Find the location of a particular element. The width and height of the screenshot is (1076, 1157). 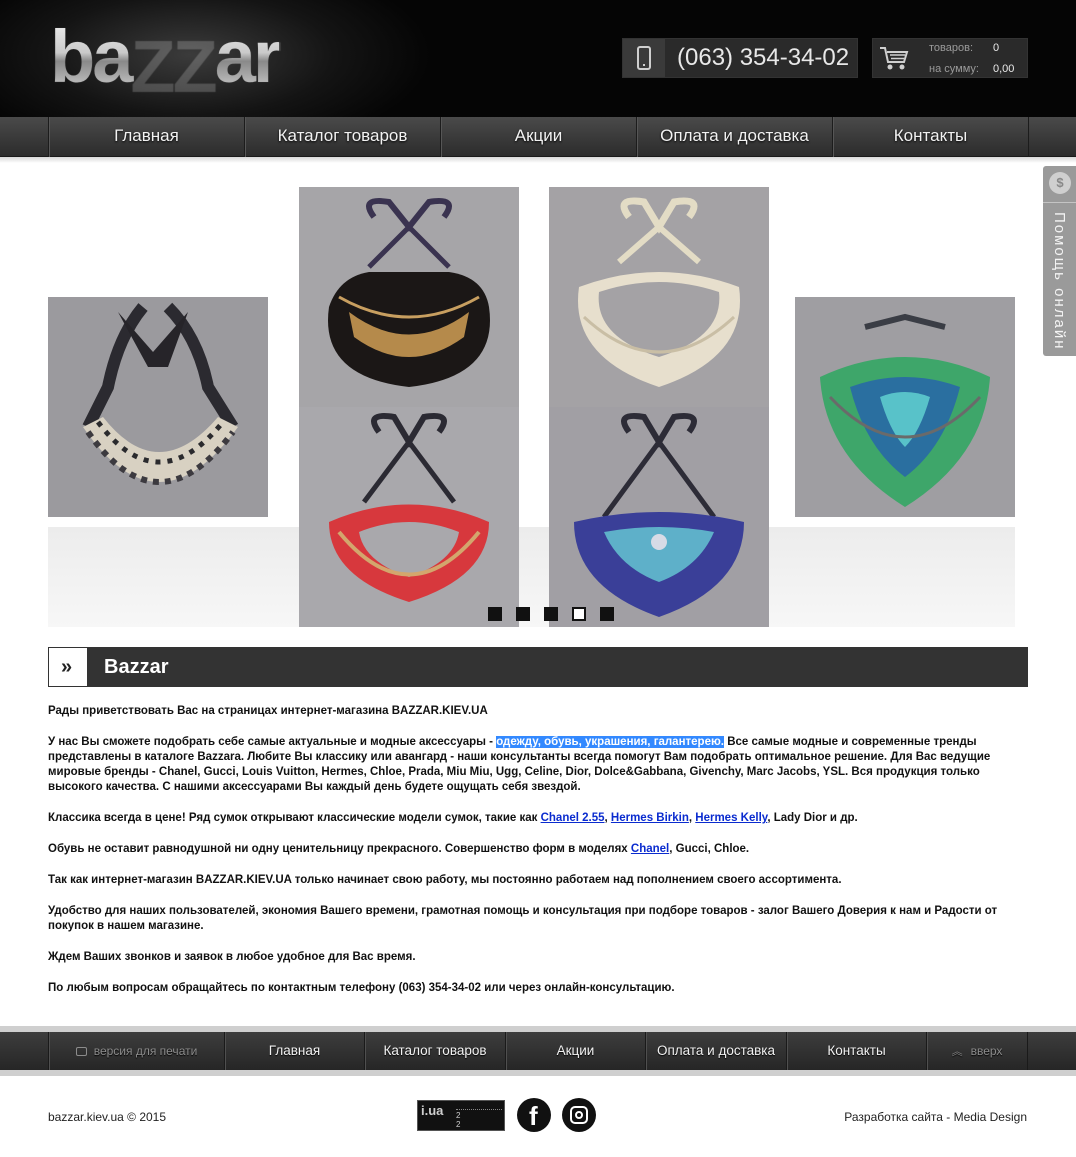

footer-nav-contacts: Контакты is located at coordinates (857, 1051).